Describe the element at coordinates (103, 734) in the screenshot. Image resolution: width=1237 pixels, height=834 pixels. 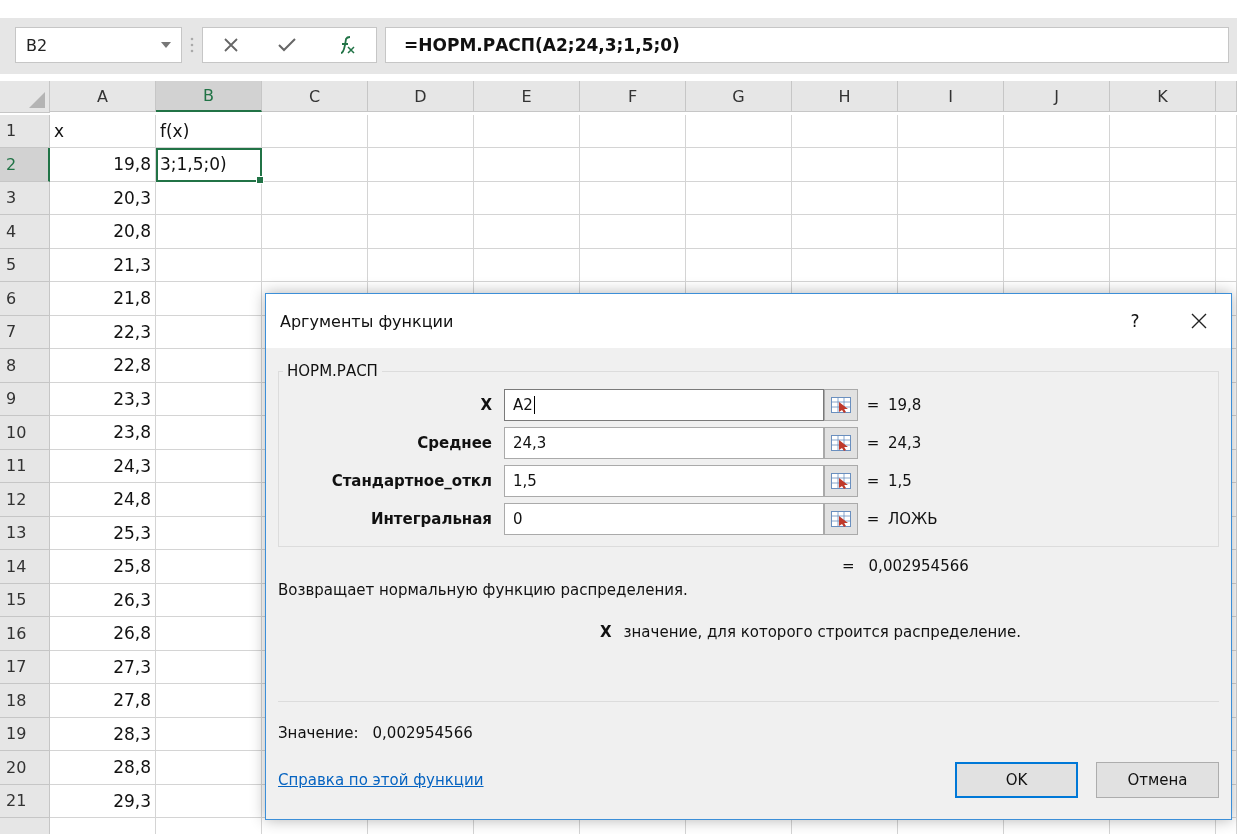
I see `table-cell: 28,3` at that location.